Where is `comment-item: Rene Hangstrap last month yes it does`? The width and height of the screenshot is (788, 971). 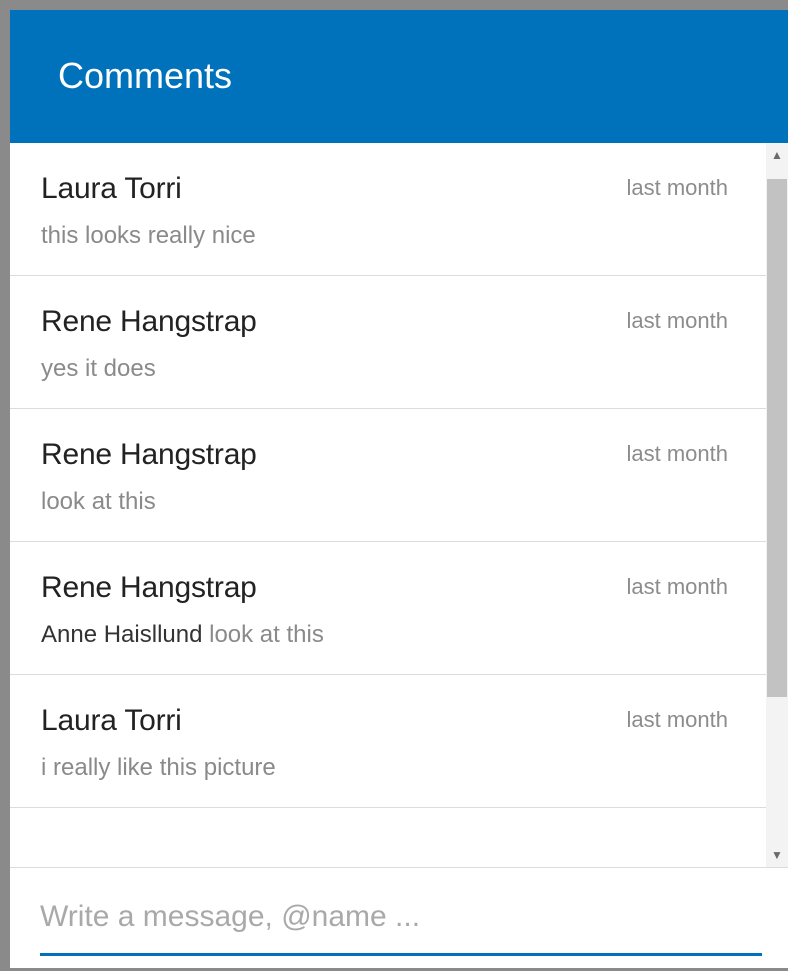 comment-item: Rene Hangstrap last month yes it does is located at coordinates (388, 342).